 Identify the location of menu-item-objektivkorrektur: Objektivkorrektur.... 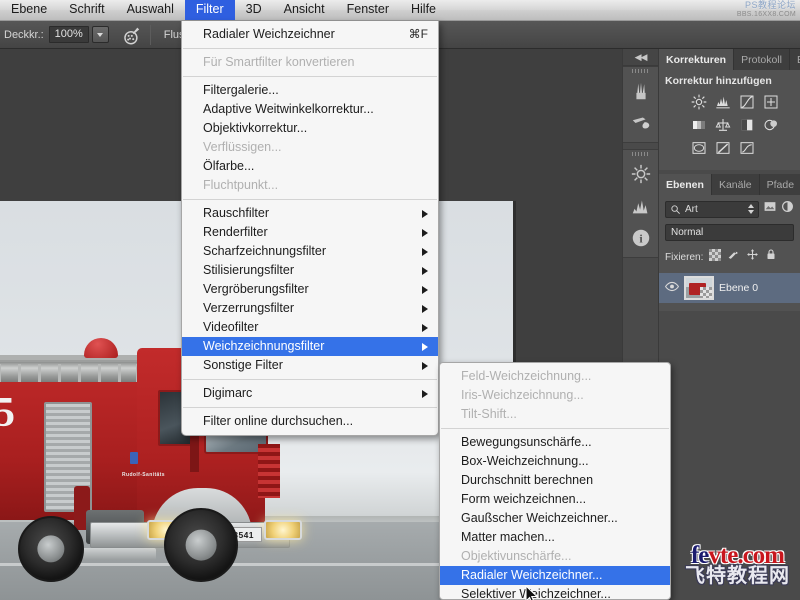
(310, 128).